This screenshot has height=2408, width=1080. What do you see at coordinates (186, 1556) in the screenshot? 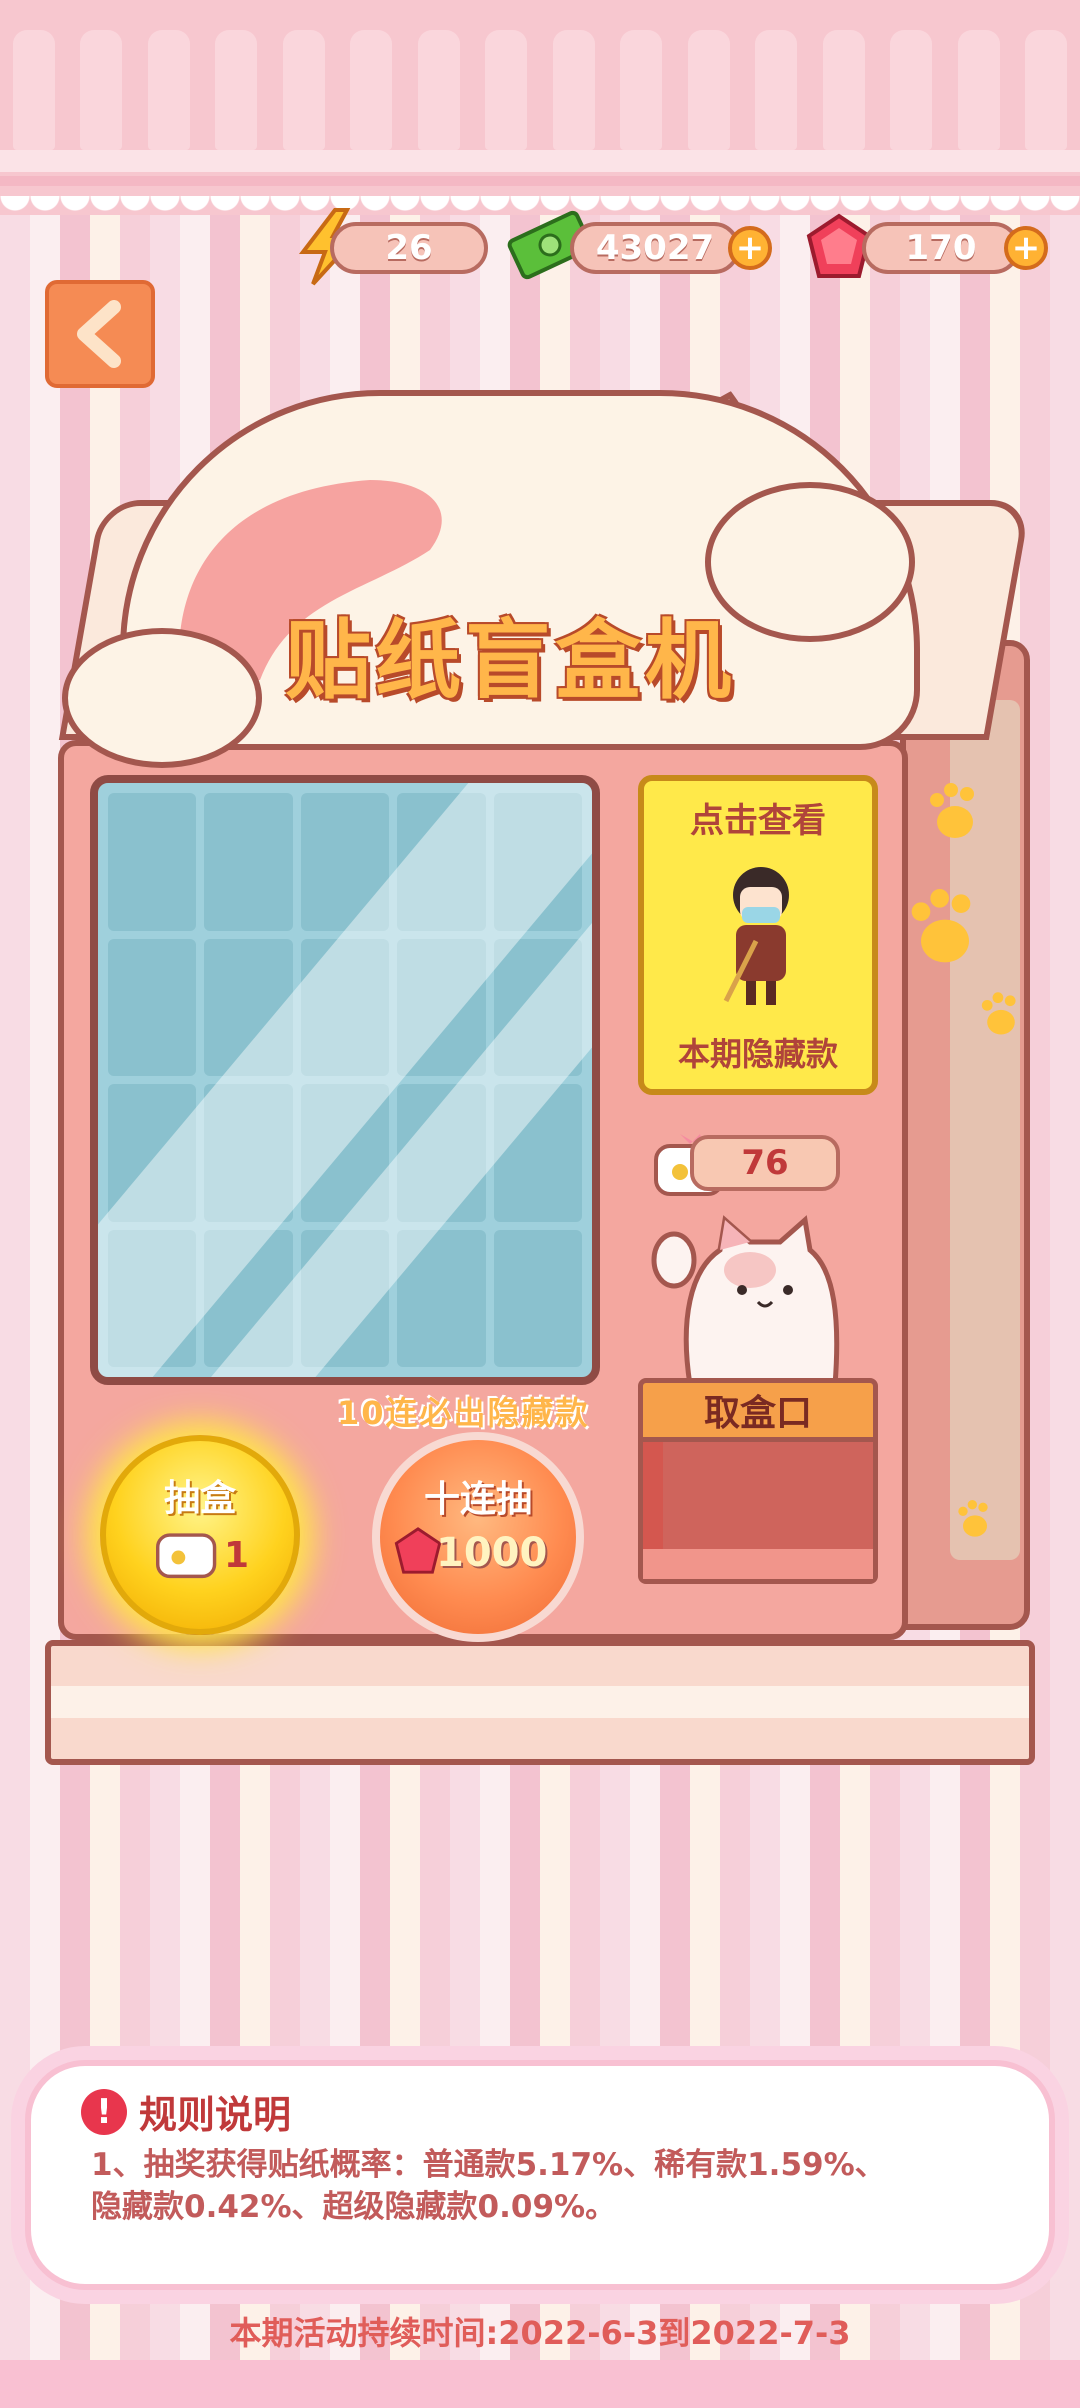
I see `ticket-icon` at bounding box center [186, 1556].